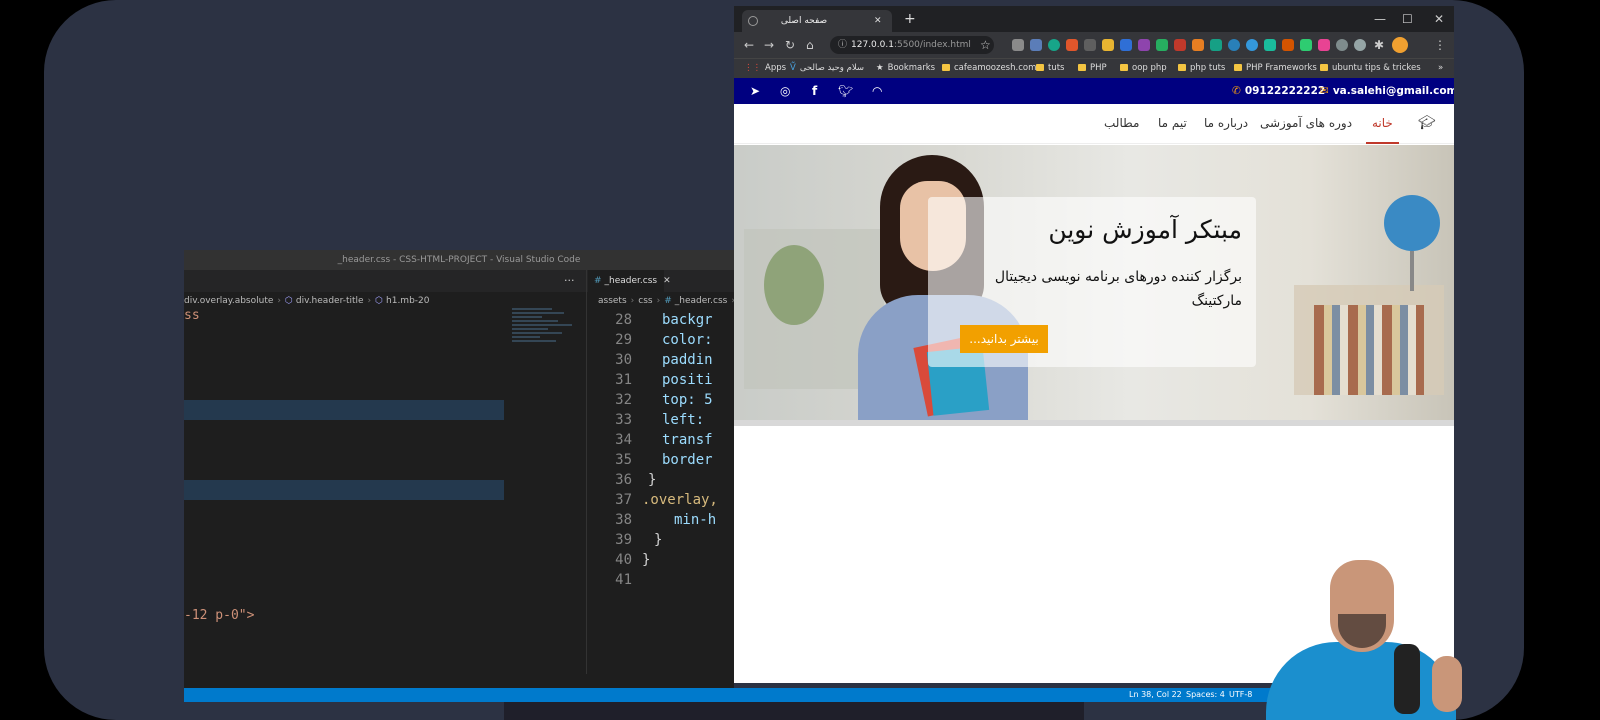 This screenshot has width=1600, height=720. Describe the element at coordinates (666, 500) in the screenshot. I see `code-line: 37 .overlay,` at that location.